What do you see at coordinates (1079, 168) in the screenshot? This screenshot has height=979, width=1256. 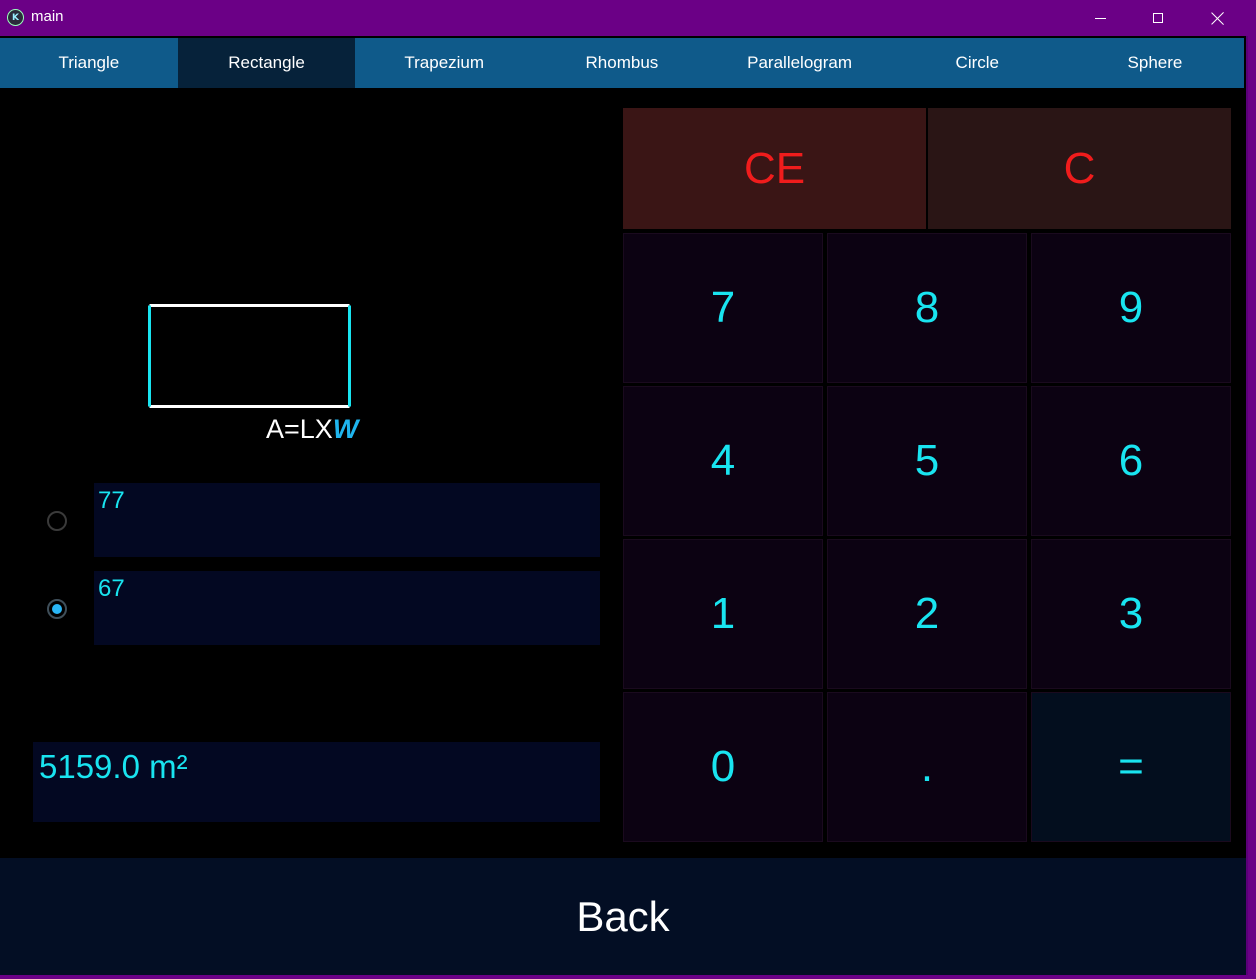 I see `clear-button: C` at bounding box center [1079, 168].